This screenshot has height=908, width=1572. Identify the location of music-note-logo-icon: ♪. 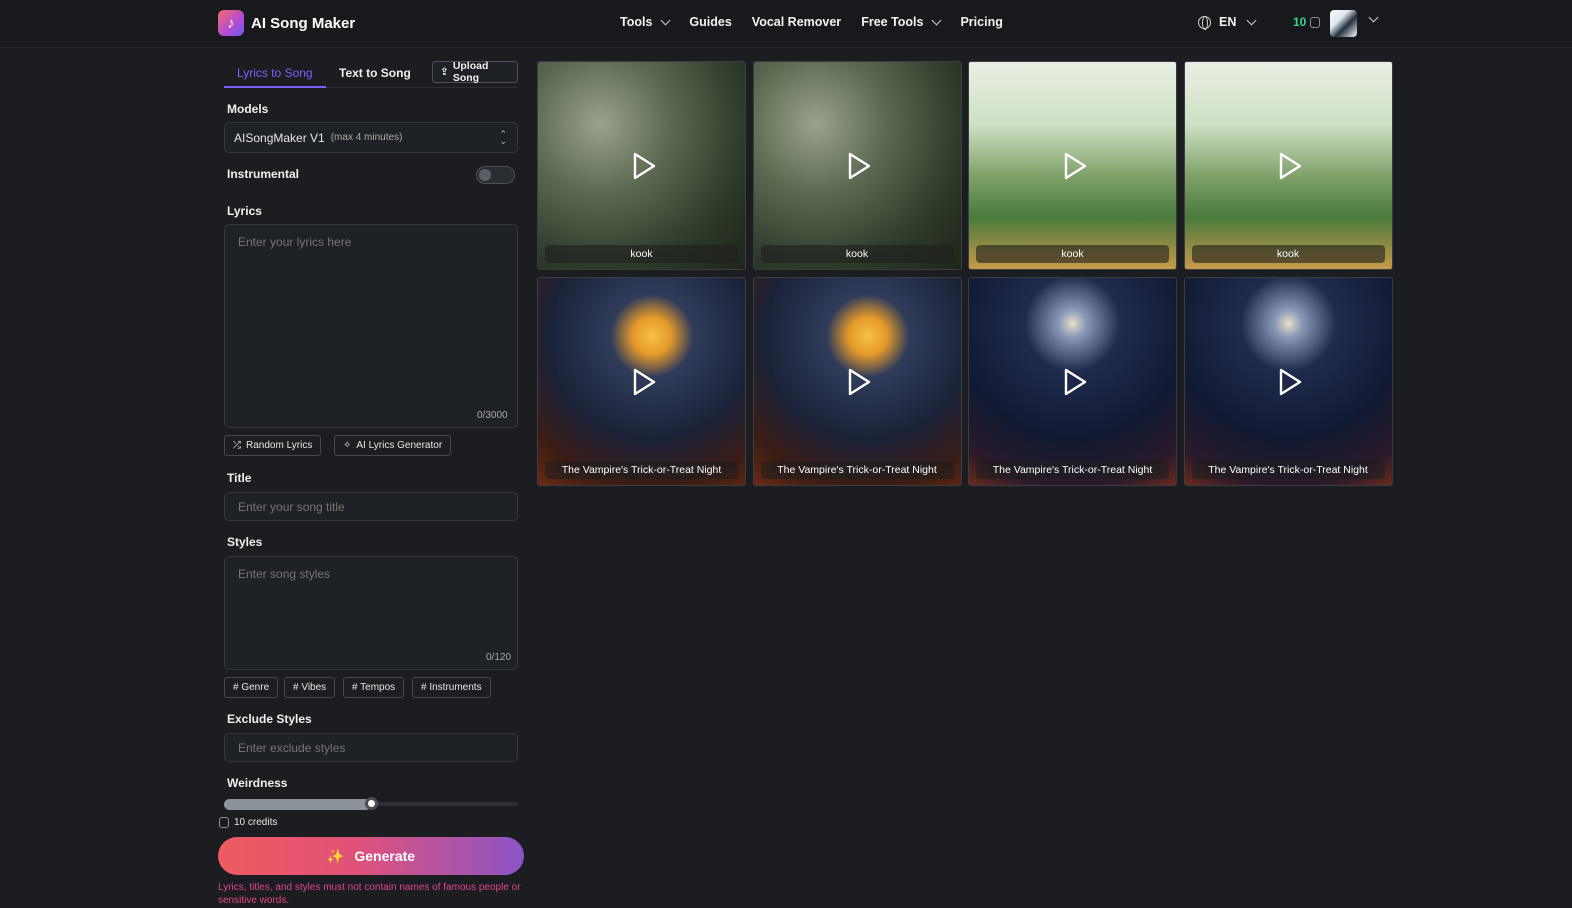
(231, 23).